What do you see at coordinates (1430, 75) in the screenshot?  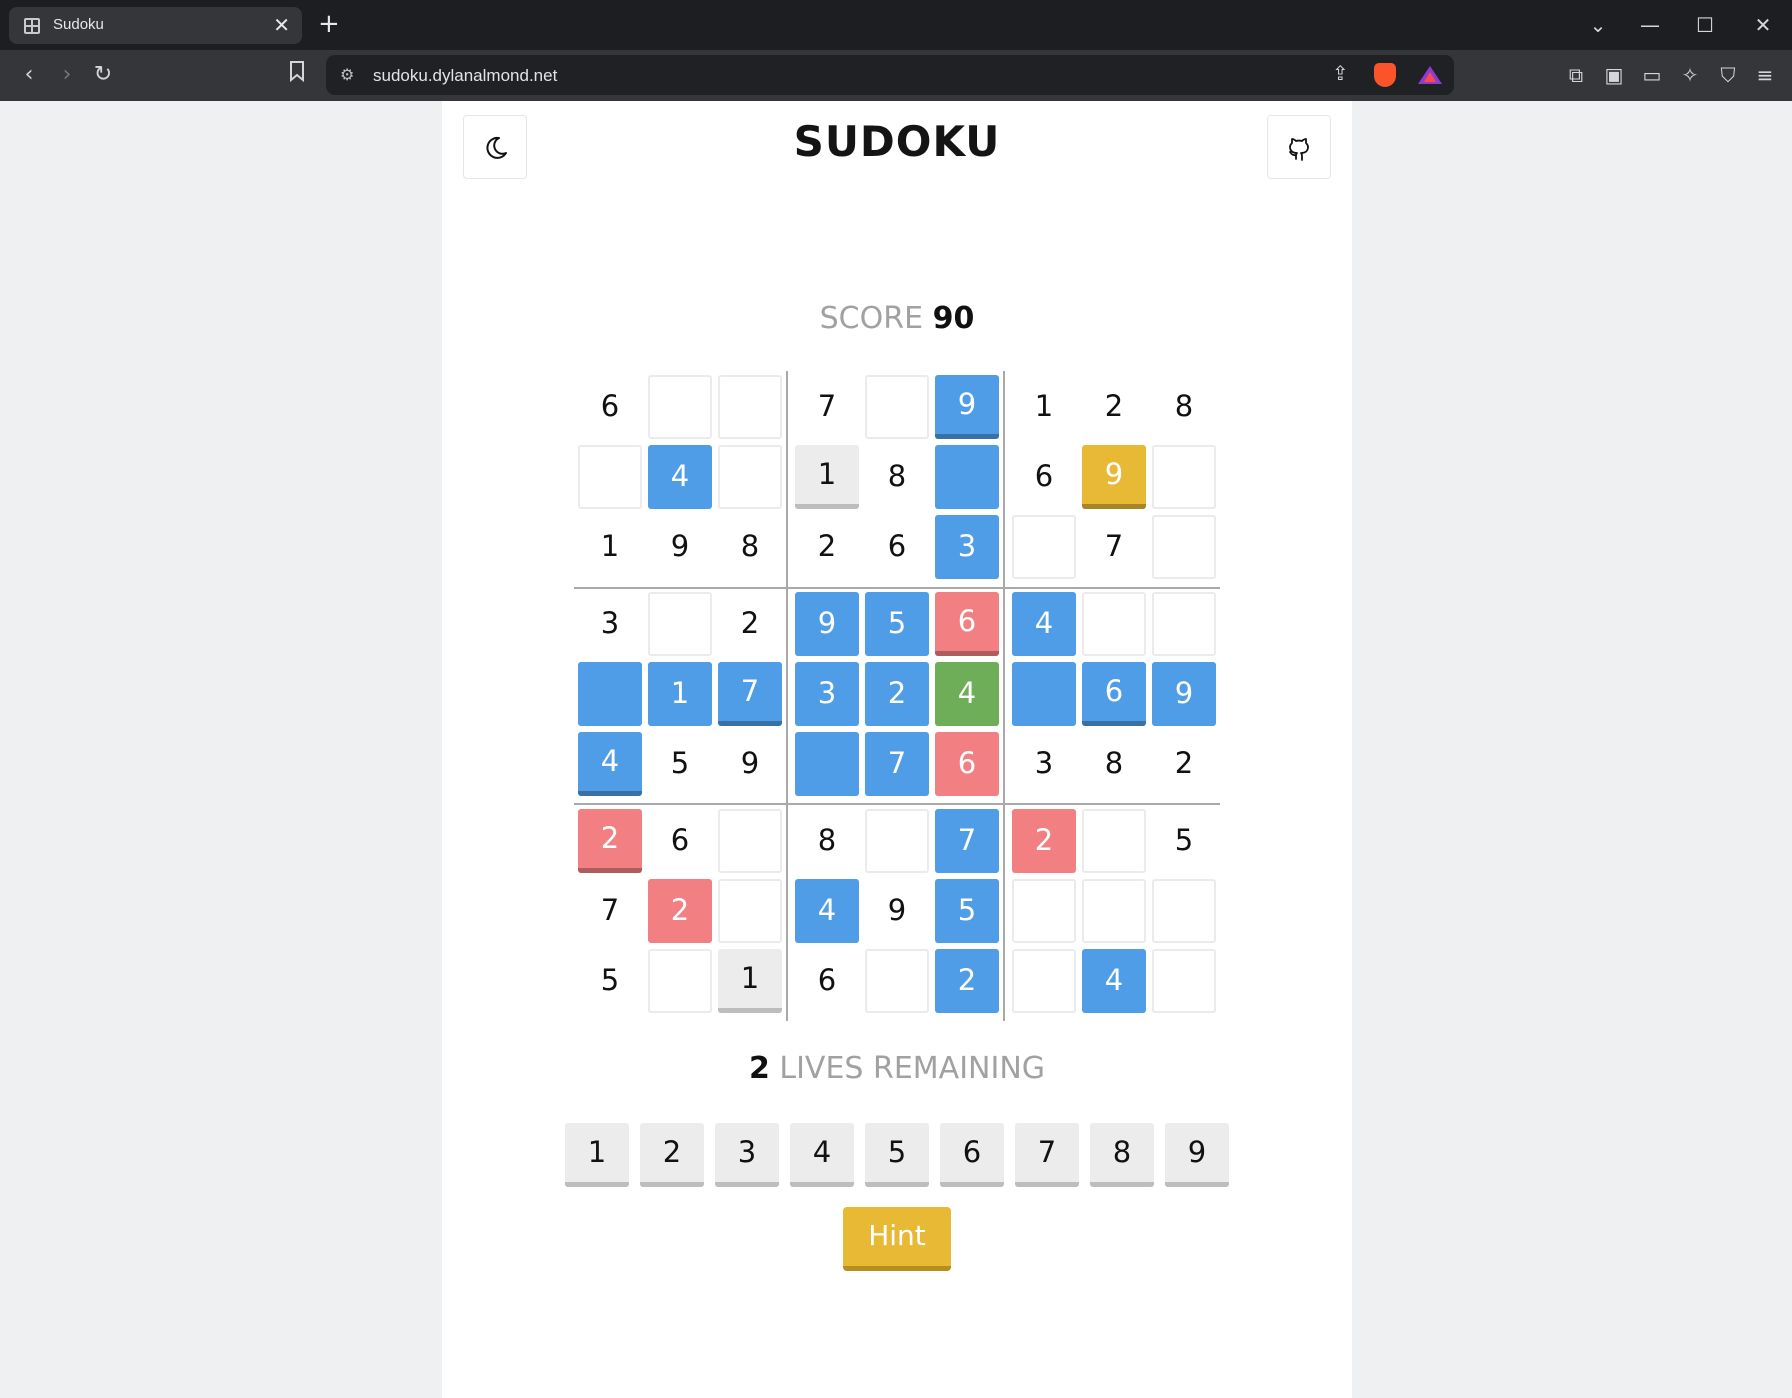 I see `brave-rewards-icon` at bounding box center [1430, 75].